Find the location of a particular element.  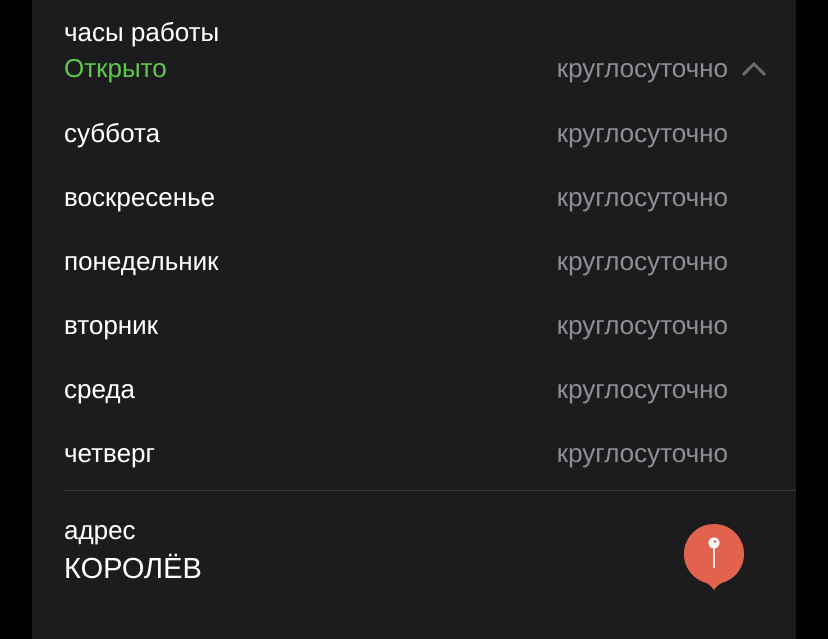

day-name: понедельник is located at coordinates (141, 261).